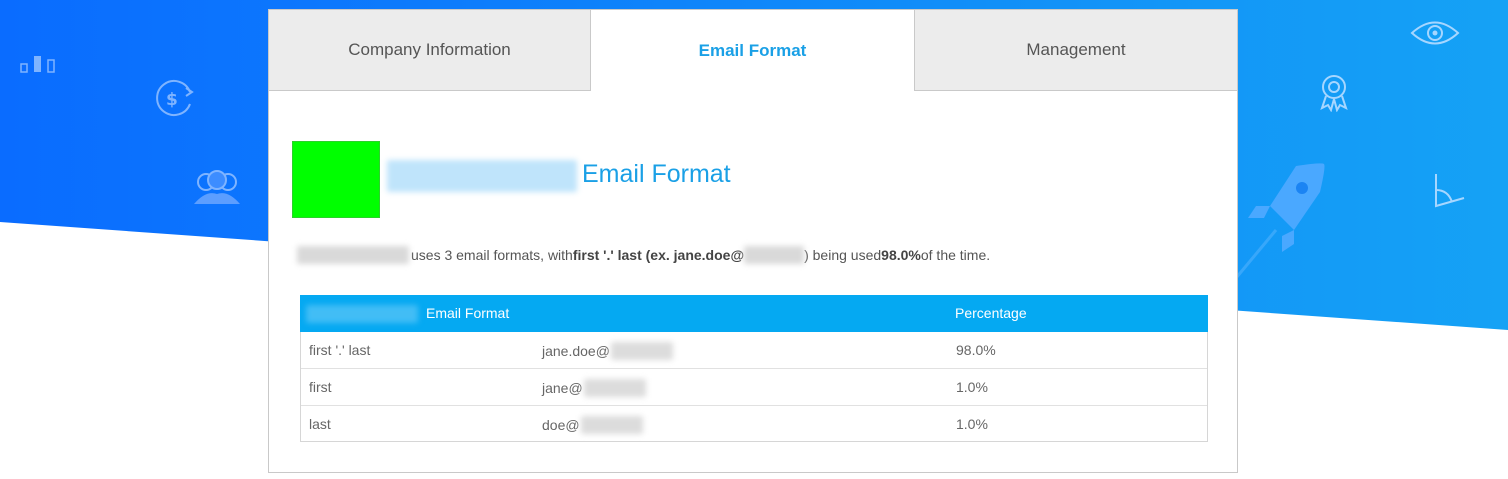  Describe the element at coordinates (1435, 33) in the screenshot. I see `eye-icon` at that location.